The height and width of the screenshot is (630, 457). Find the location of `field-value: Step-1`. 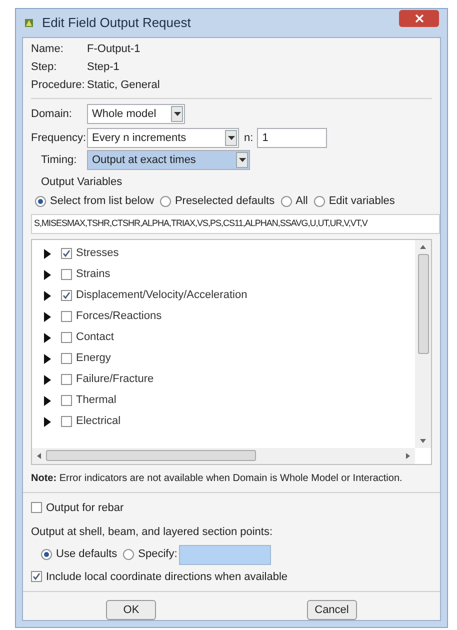

field-value: Step-1 is located at coordinates (103, 68).